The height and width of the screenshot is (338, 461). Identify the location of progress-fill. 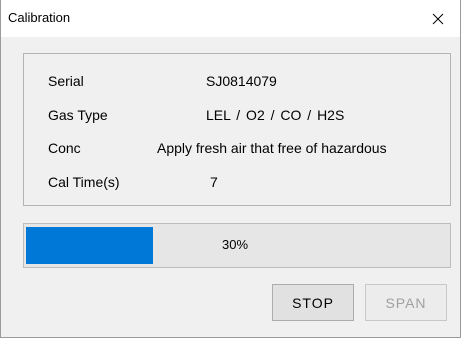
(89, 245).